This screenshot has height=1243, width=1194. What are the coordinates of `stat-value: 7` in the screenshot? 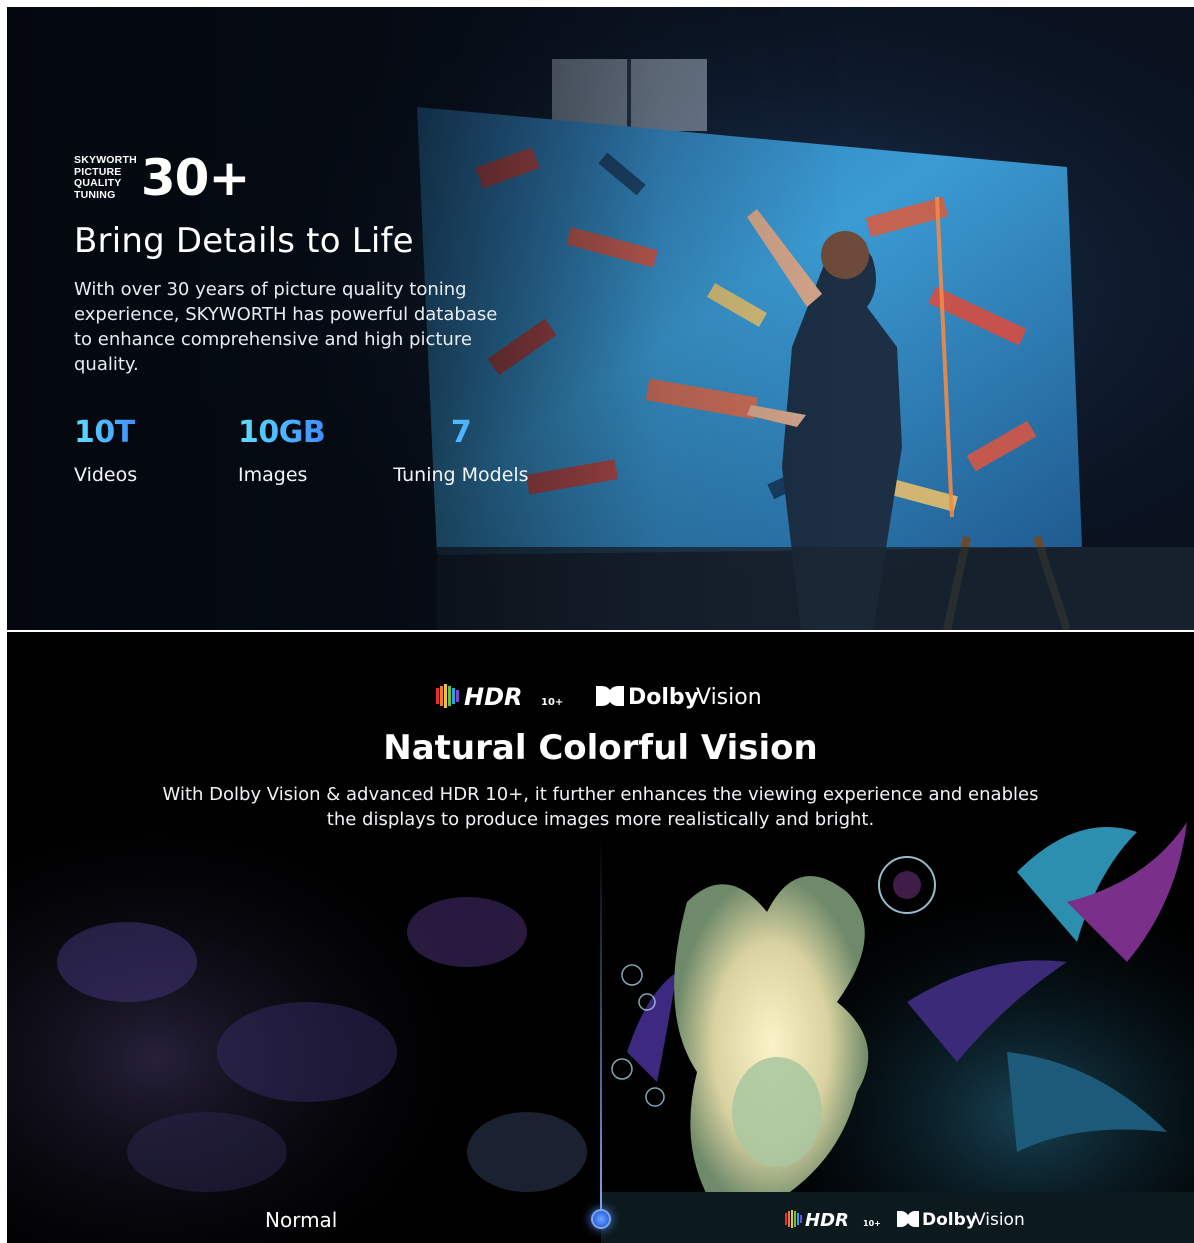 It's located at (461, 433).